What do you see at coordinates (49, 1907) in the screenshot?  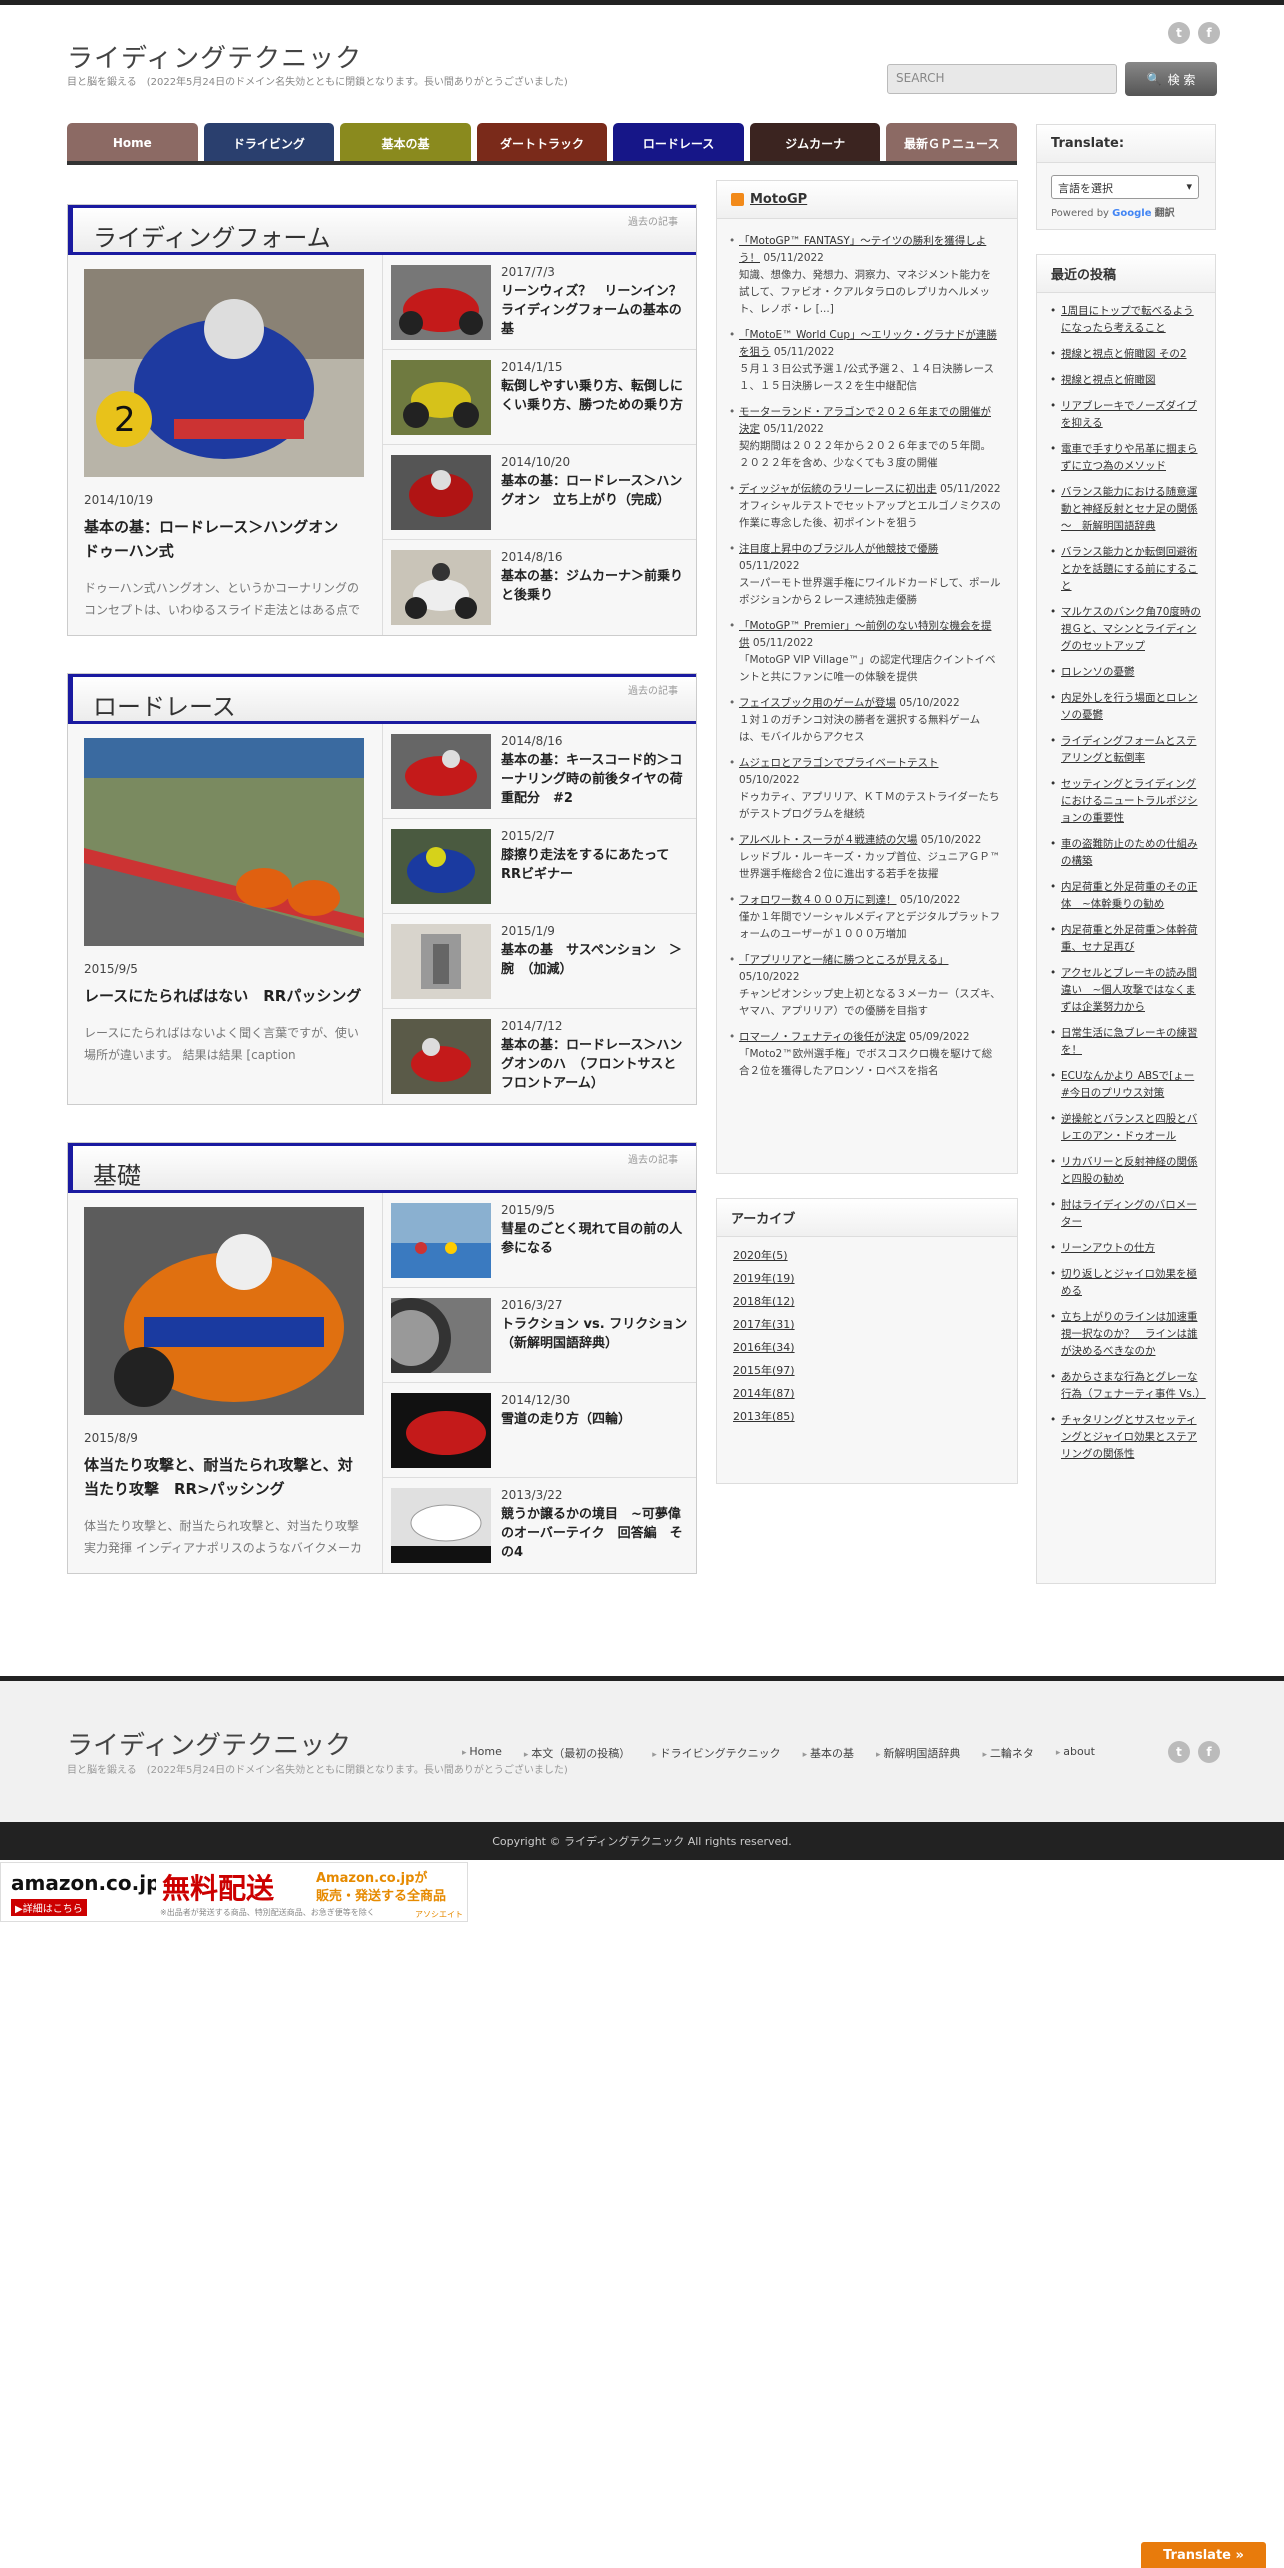 I see `amazon-detail-link: ▶詳細はこちら` at bounding box center [49, 1907].